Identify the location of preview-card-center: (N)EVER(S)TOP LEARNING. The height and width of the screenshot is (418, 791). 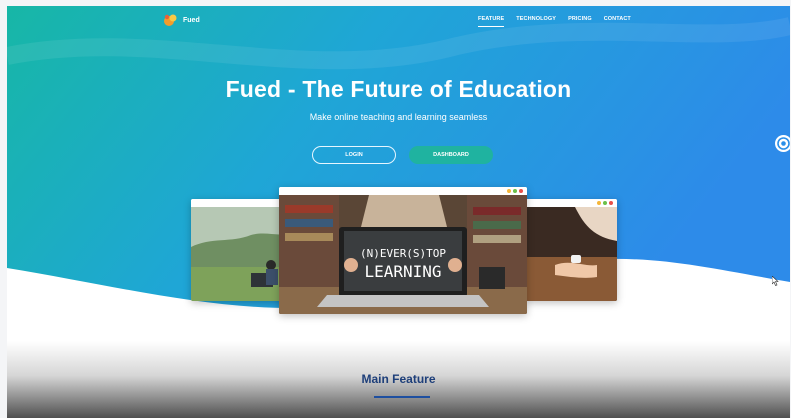
(403, 250).